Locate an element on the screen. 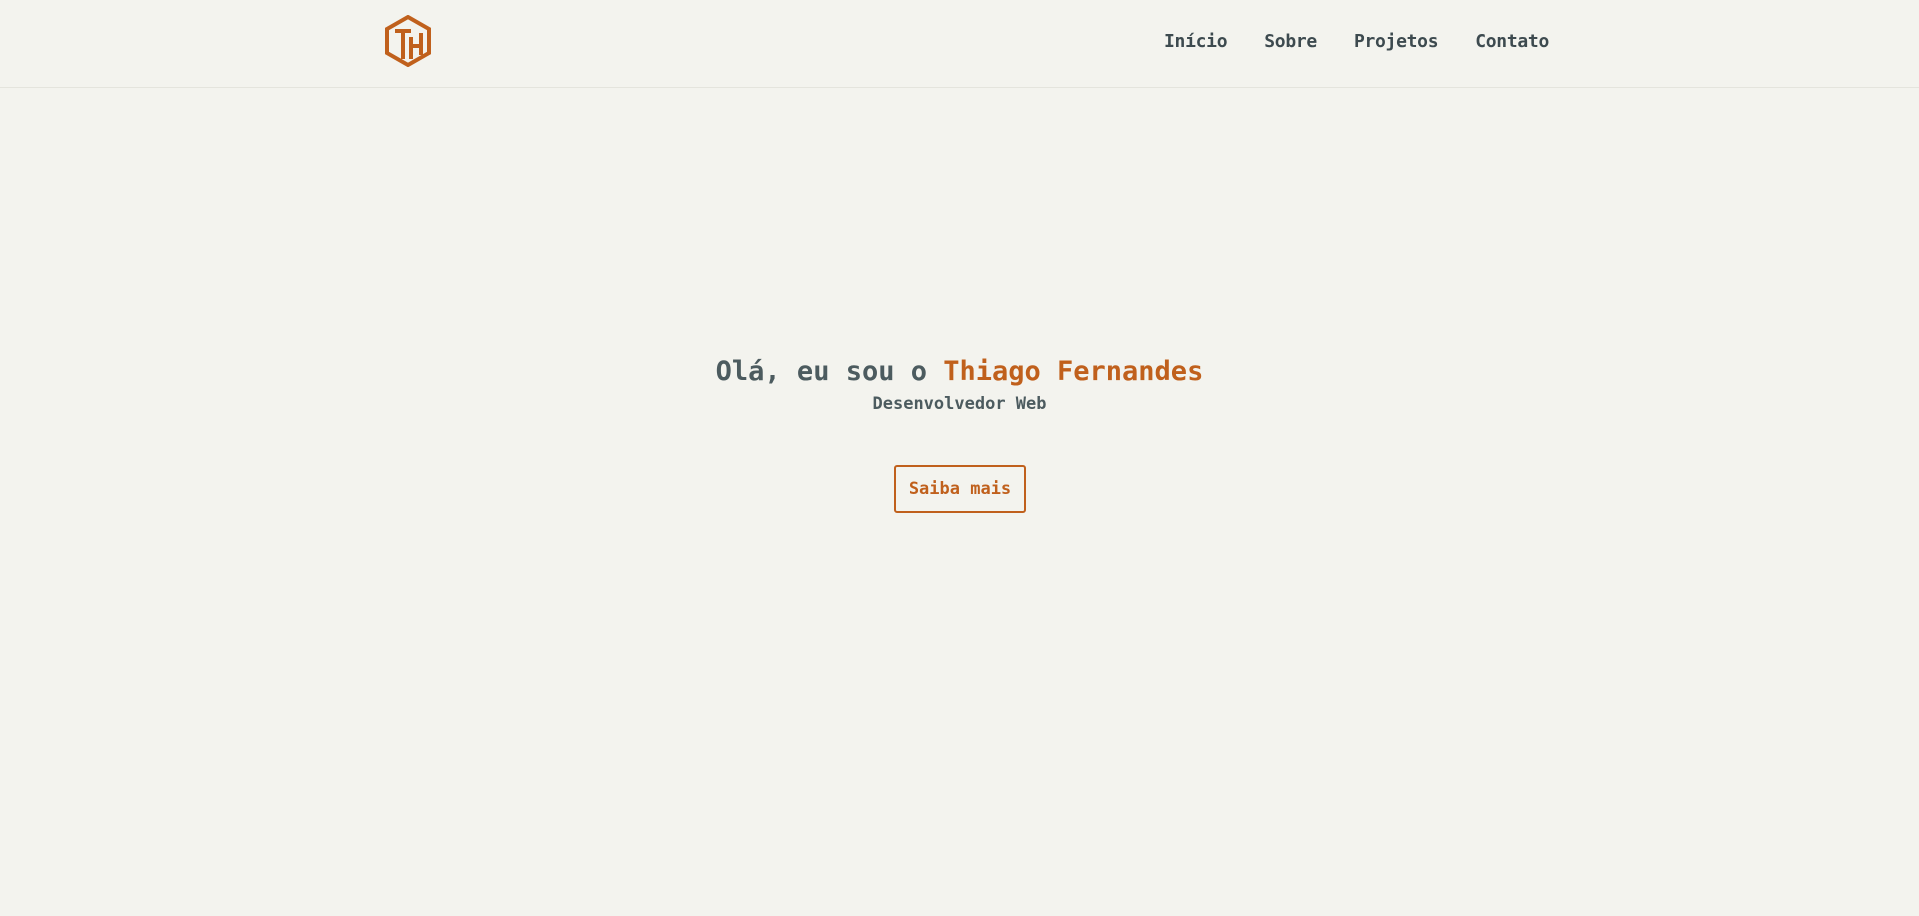 Image resolution: width=1919 pixels, height=916 pixels. hero-title: Olá, eu sou o Thiago Fernandes is located at coordinates (959, 372).